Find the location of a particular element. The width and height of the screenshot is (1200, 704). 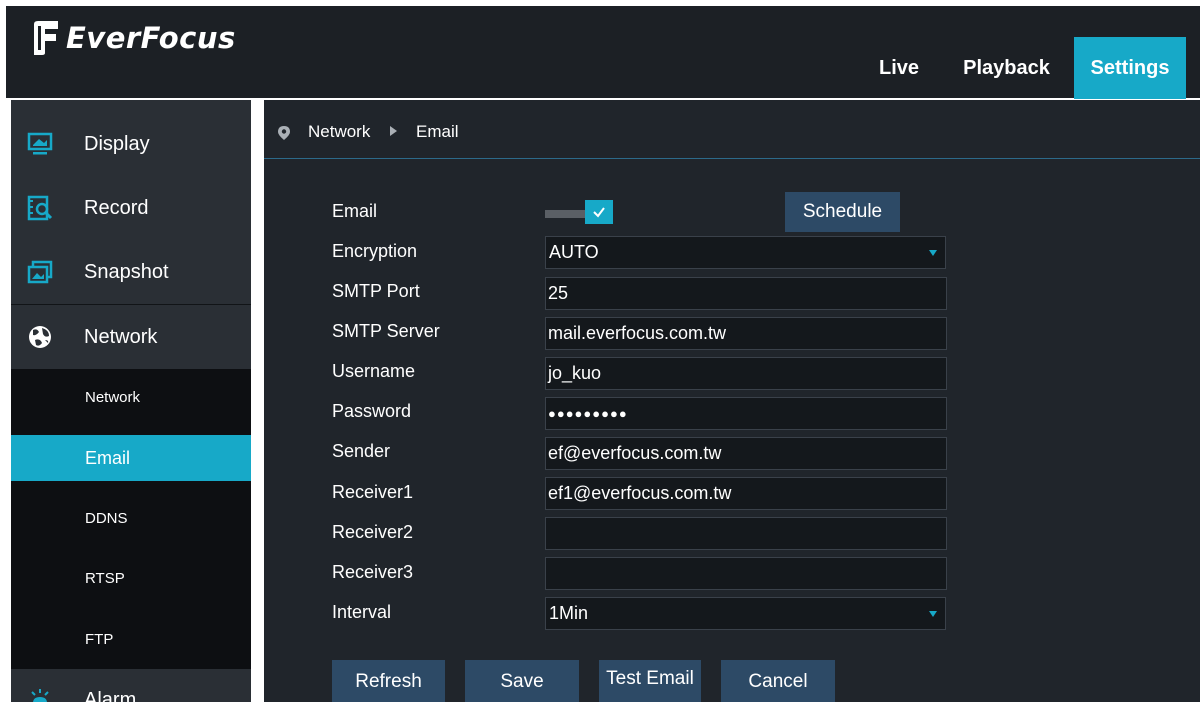

submenu-item-network: Network is located at coordinates (131, 398).